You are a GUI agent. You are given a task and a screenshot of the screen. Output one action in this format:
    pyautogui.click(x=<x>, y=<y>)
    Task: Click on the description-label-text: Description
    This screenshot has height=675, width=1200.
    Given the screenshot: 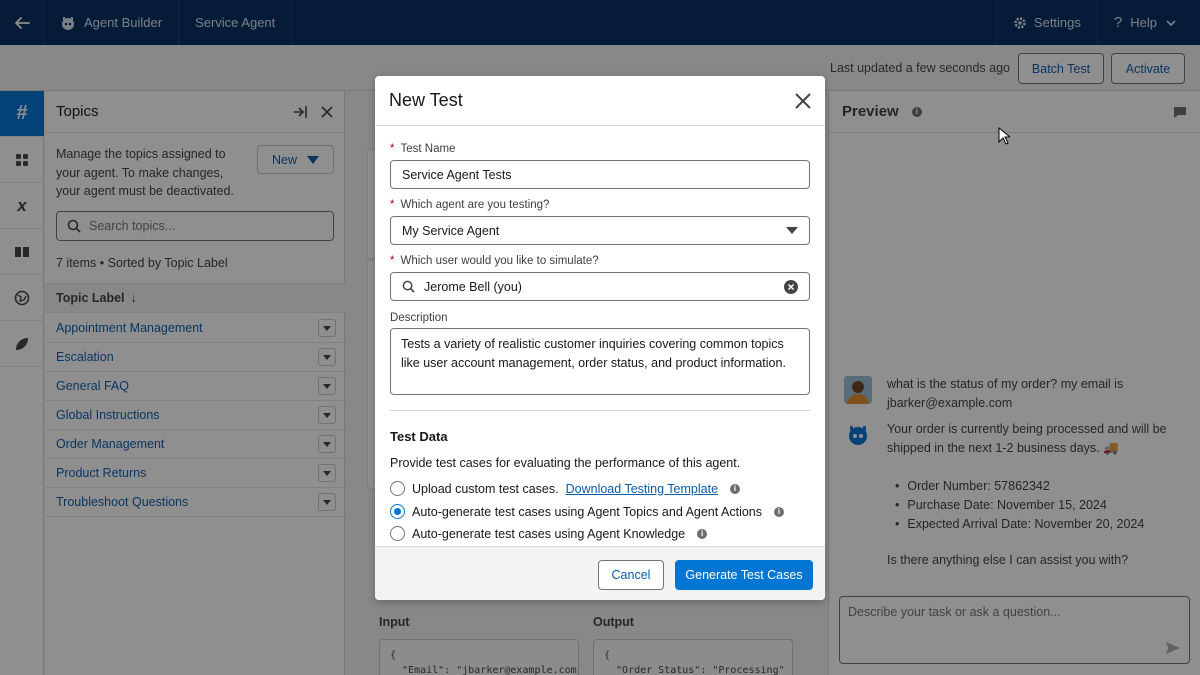 What is the action you would take?
    pyautogui.click(x=419, y=318)
    